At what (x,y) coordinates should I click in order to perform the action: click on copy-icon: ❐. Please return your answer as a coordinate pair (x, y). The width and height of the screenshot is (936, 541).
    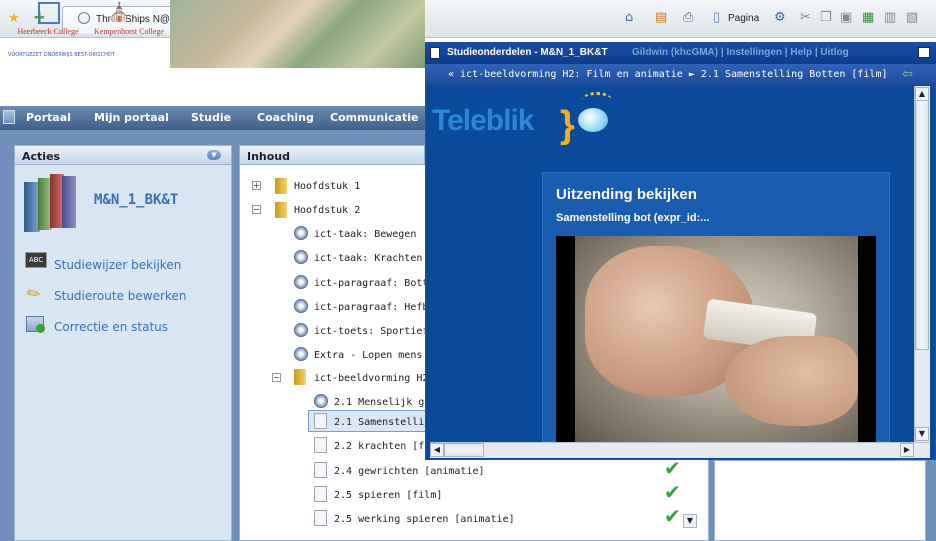
    Looking at the image, I should click on (826, 17).